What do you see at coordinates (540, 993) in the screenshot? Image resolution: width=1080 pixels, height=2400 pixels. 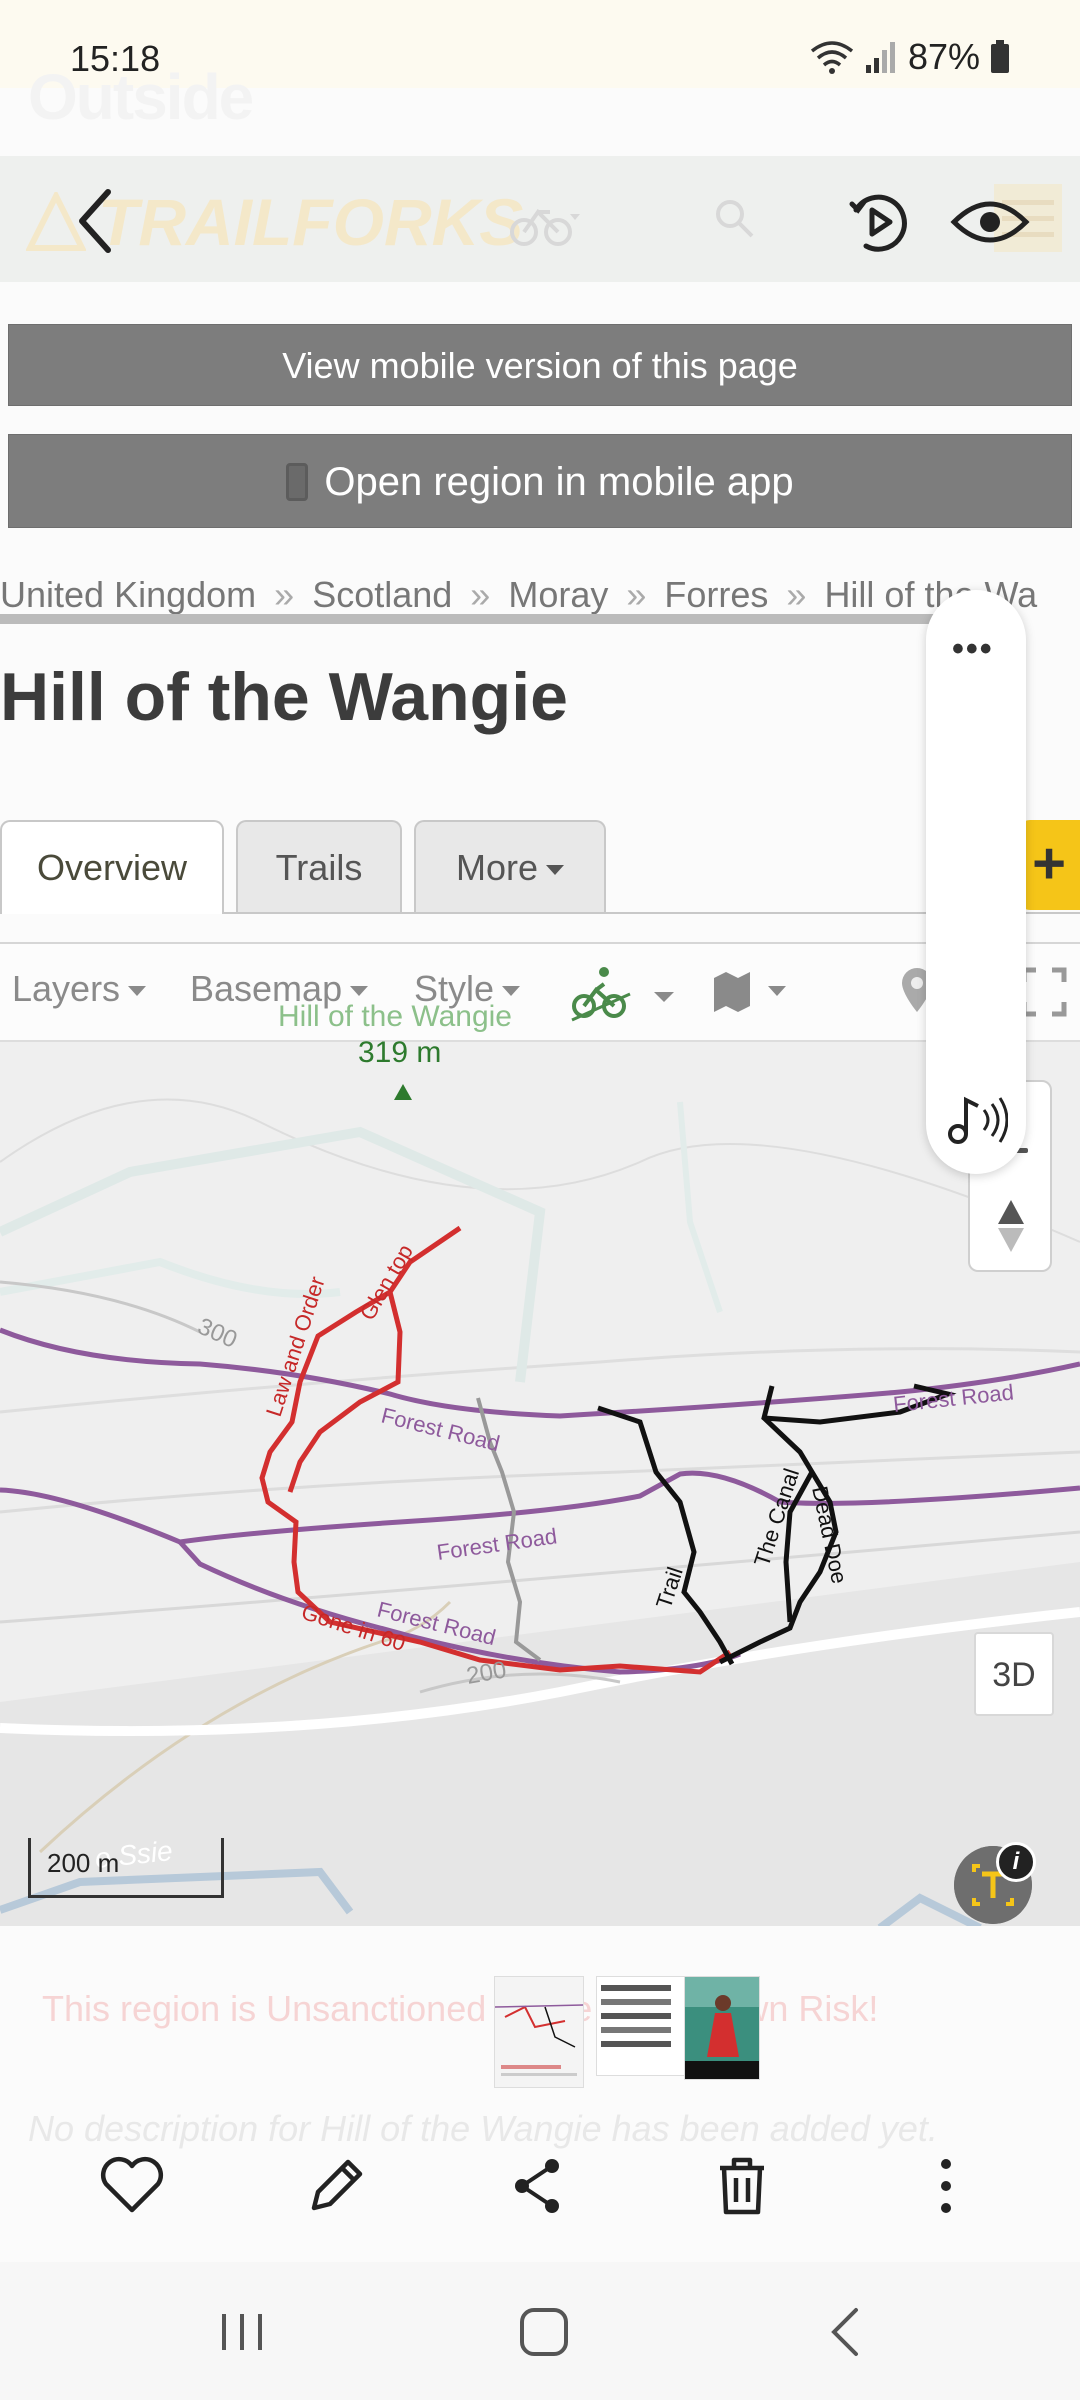 I see `map-toolbar: Layers Basemap Style` at bounding box center [540, 993].